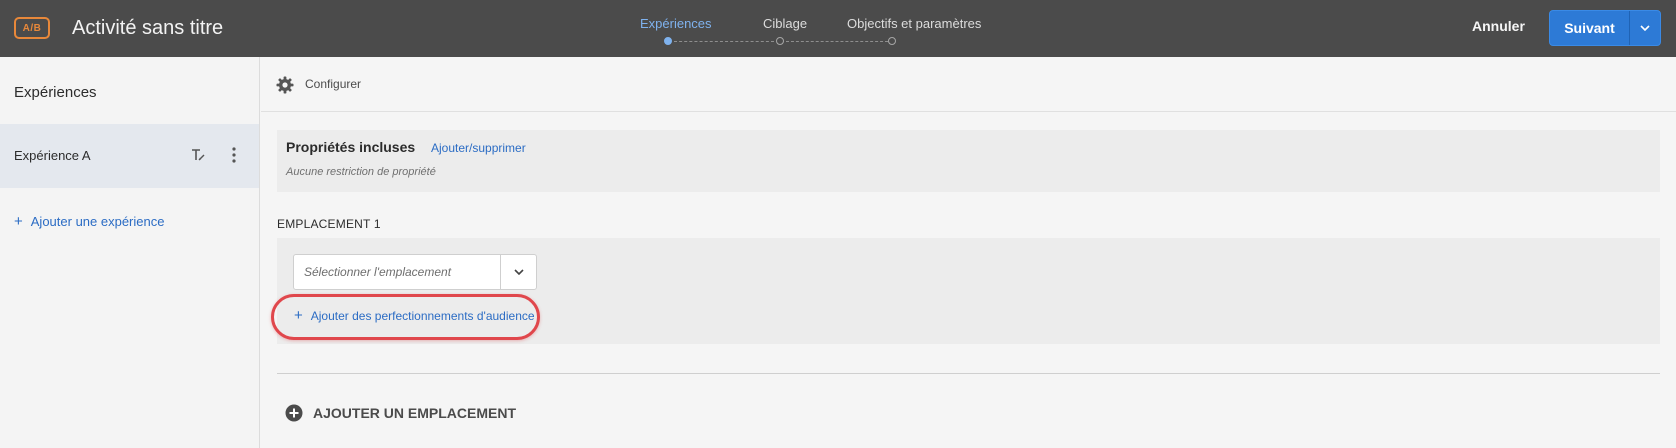  What do you see at coordinates (397, 272) in the screenshot?
I see `location-select-input` at bounding box center [397, 272].